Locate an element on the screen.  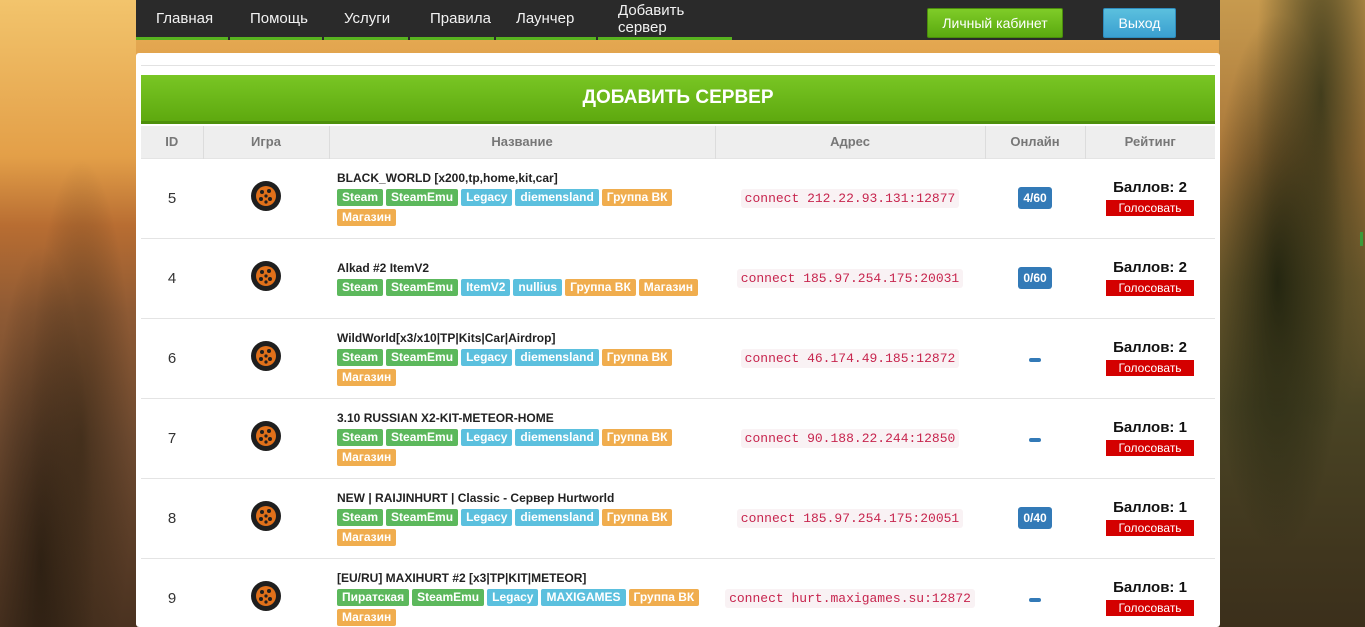
server-address: connect 185.97.254.175:20051 is located at coordinates (850, 518).